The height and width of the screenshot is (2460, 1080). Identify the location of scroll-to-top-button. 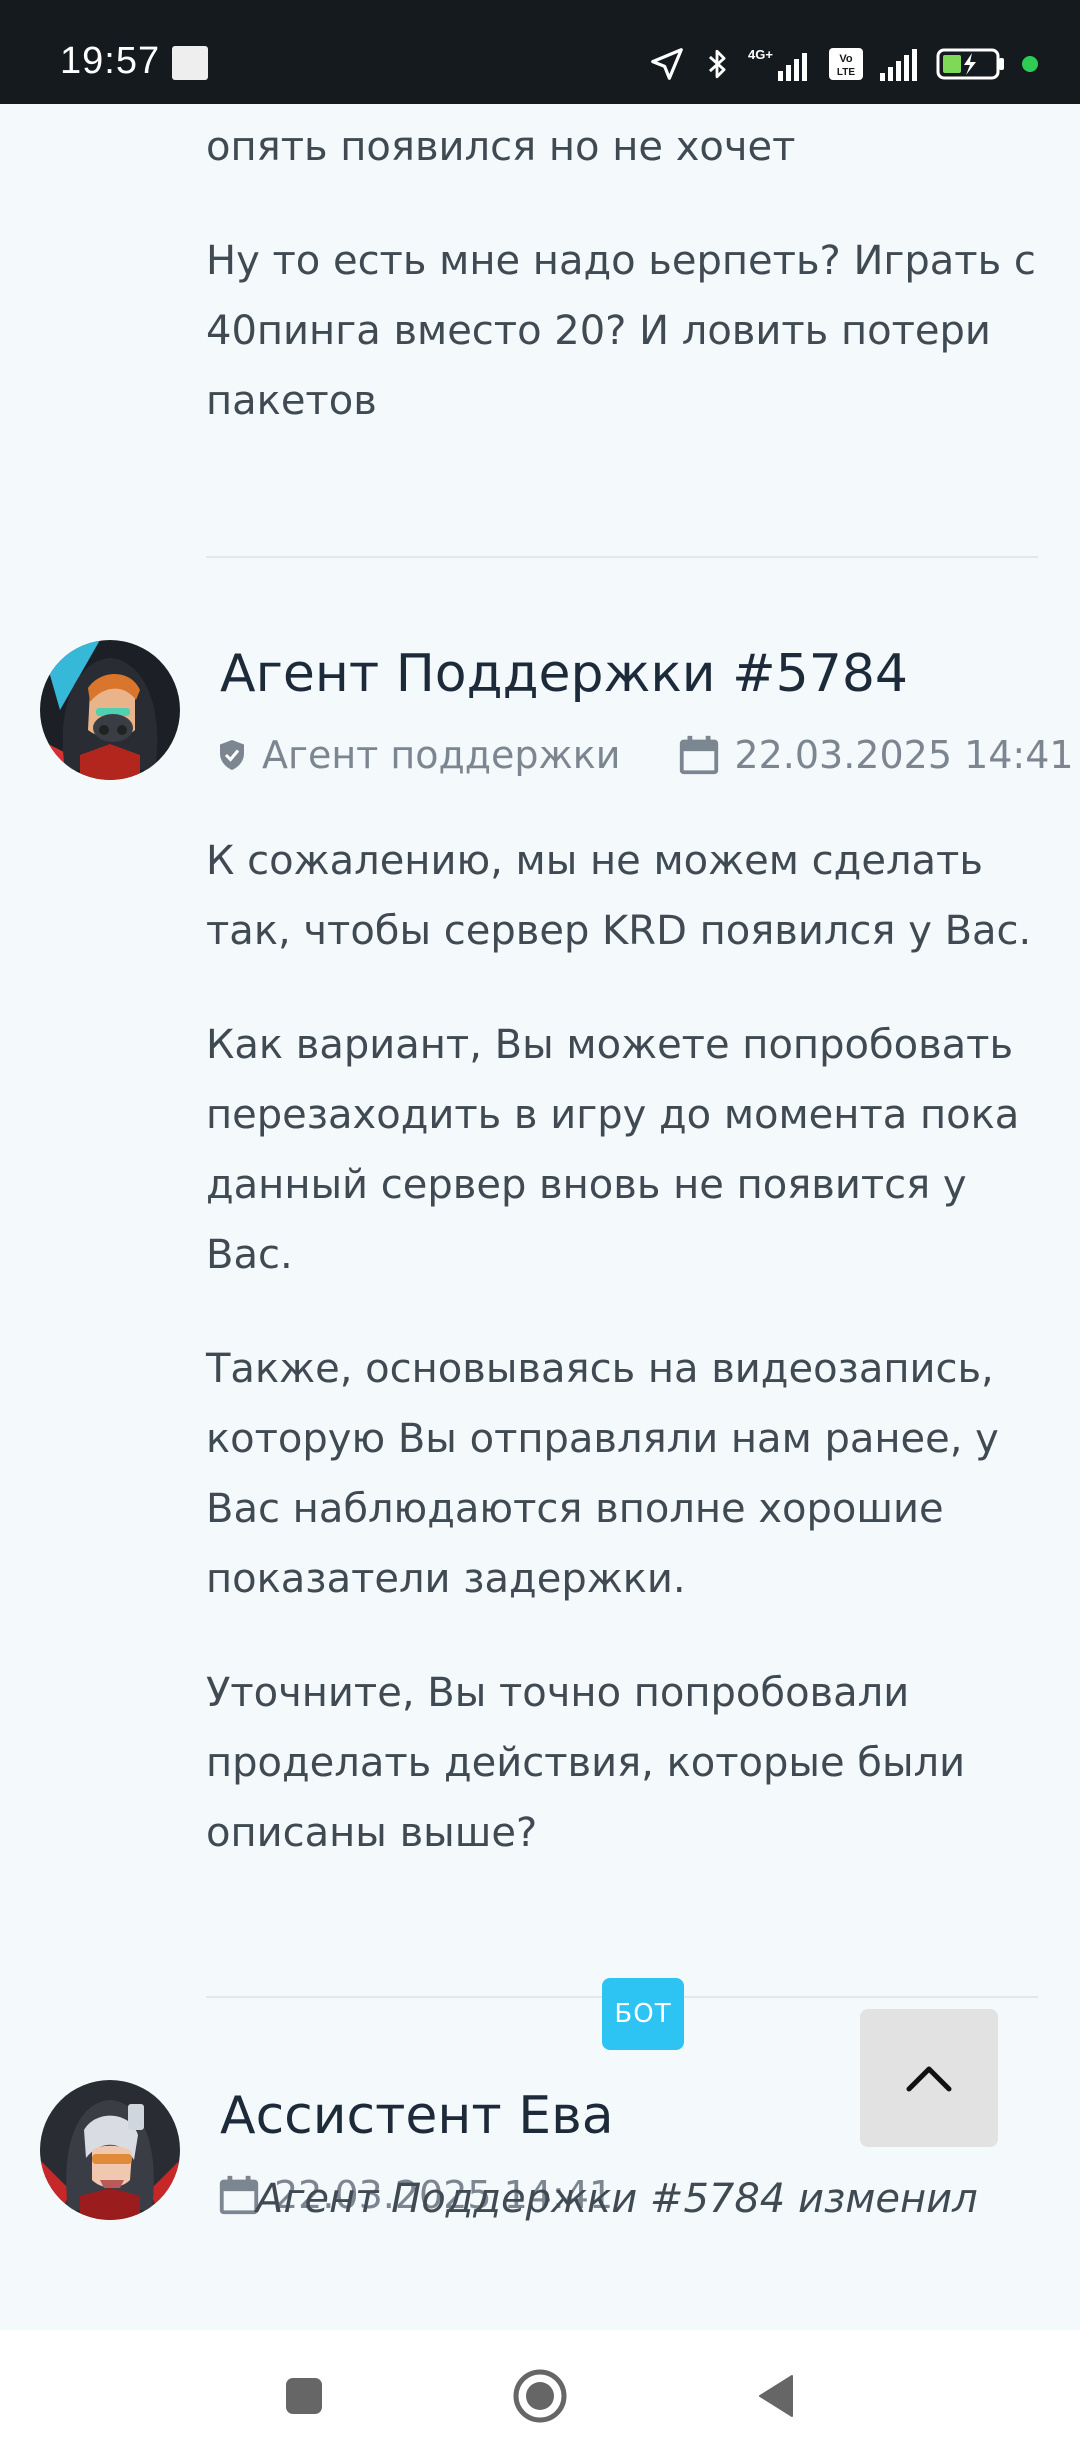
(929, 2078).